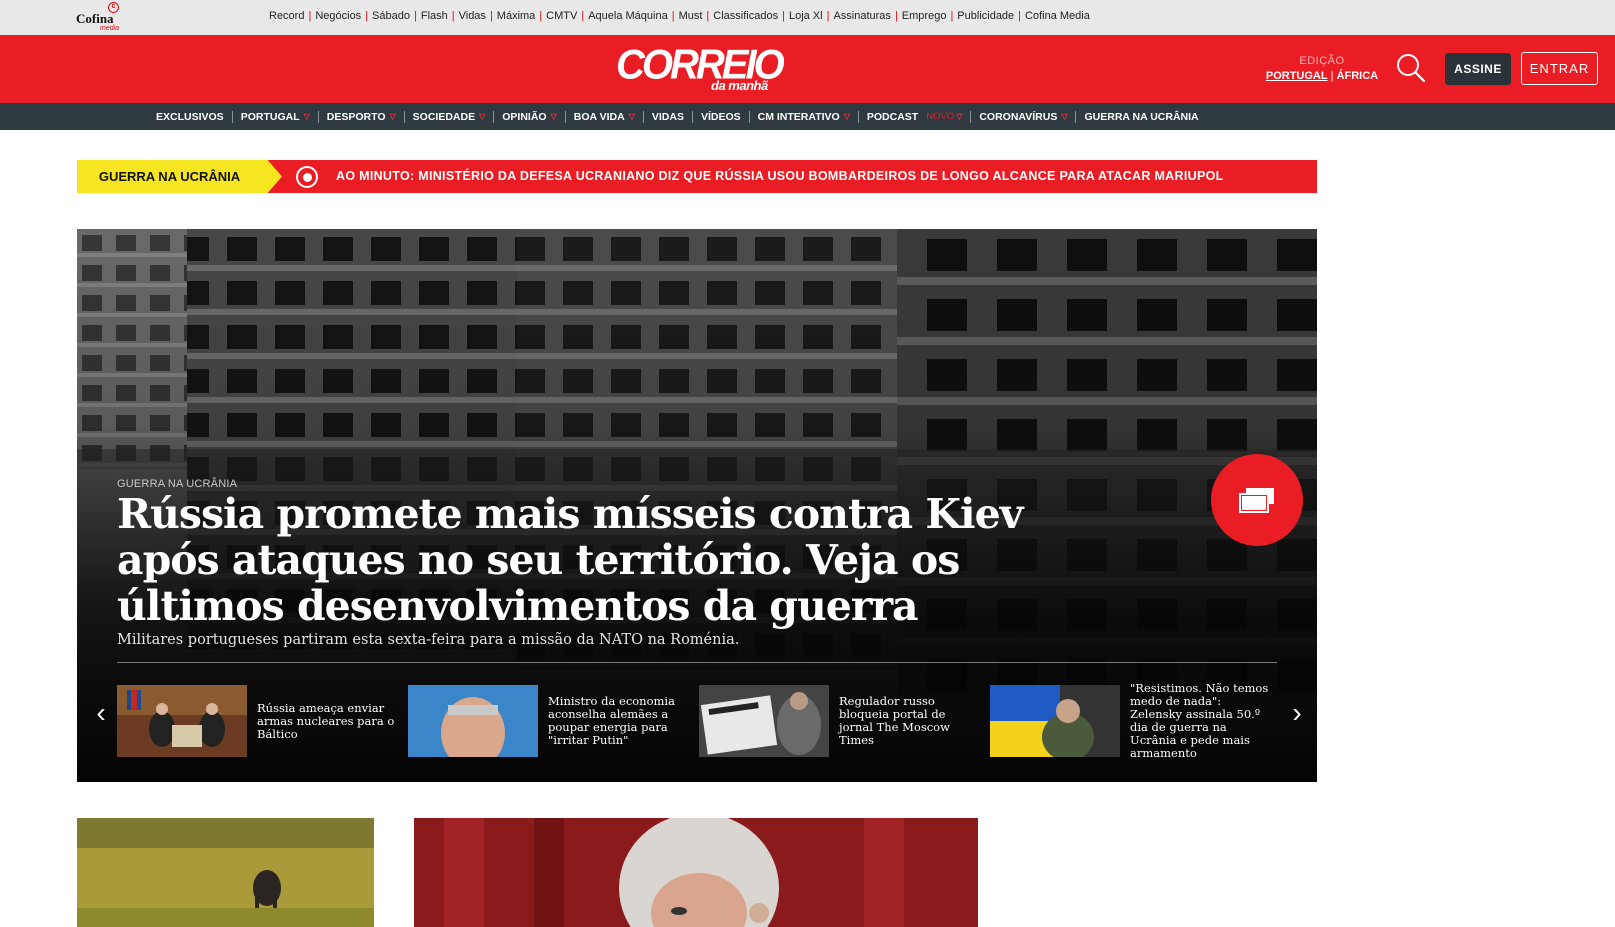 Image resolution: width=1615 pixels, height=927 pixels. What do you see at coordinates (472, 16) in the screenshot?
I see `network-link: Vidas` at bounding box center [472, 16].